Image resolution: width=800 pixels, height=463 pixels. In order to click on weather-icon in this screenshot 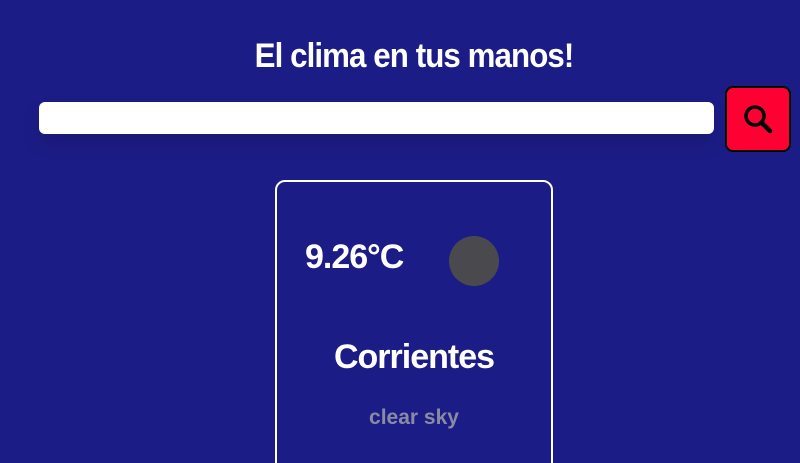, I will do `click(474, 261)`.